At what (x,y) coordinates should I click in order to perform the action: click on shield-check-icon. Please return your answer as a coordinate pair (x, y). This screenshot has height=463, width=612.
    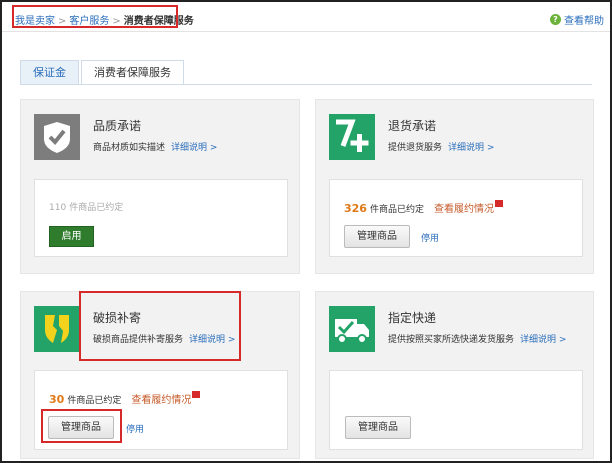
    Looking at the image, I should click on (57, 137).